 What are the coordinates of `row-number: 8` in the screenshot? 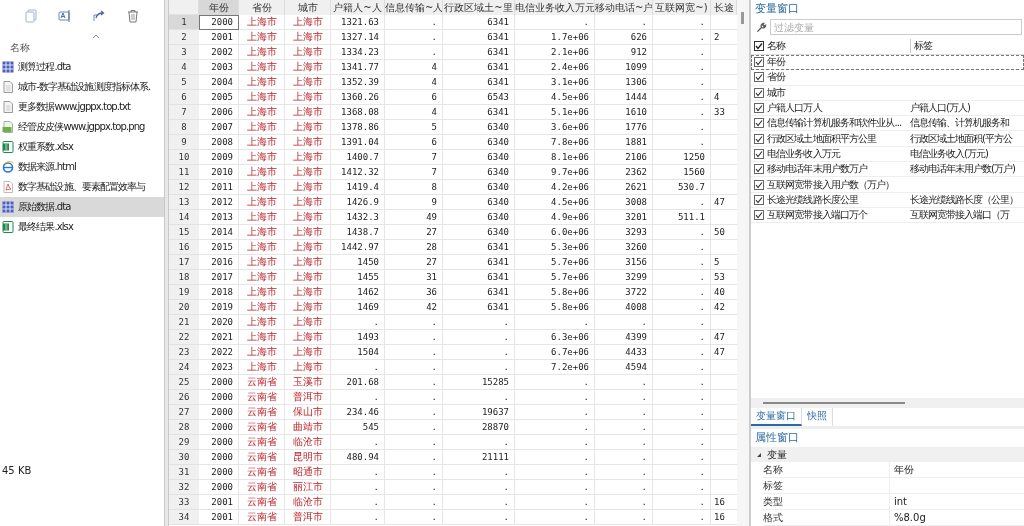 It's located at (184, 127).